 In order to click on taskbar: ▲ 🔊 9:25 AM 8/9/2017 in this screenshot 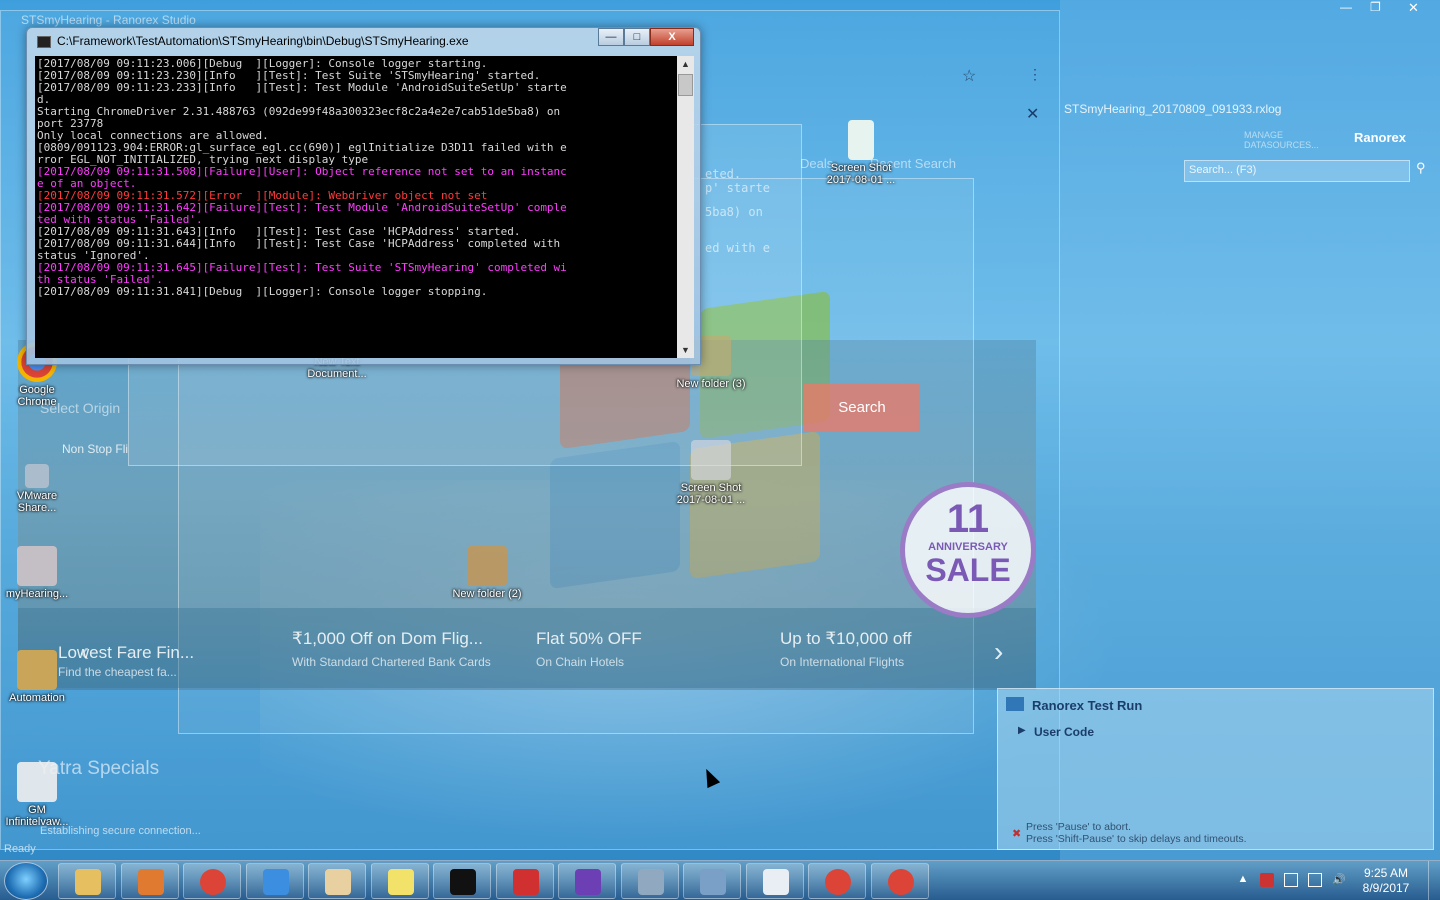, I will do `click(720, 880)`.